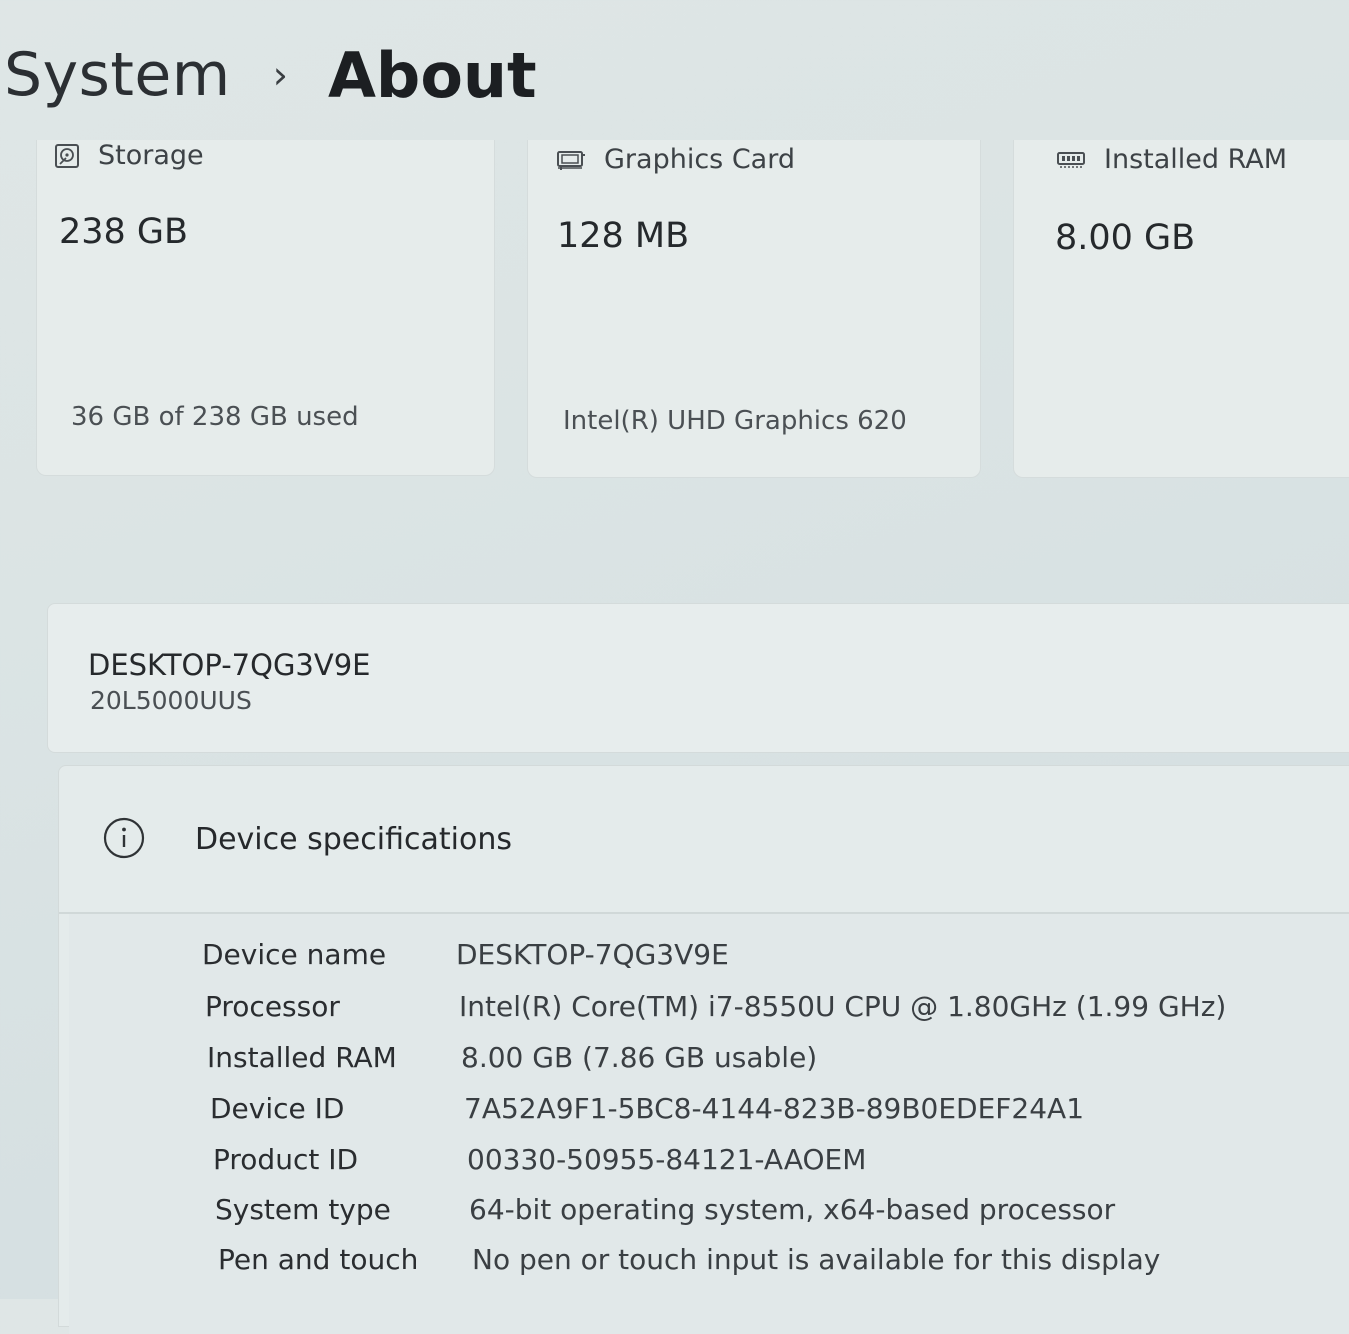 Image resolution: width=1349 pixels, height=1334 pixels. I want to click on spec-label: System type, so click(303, 1209).